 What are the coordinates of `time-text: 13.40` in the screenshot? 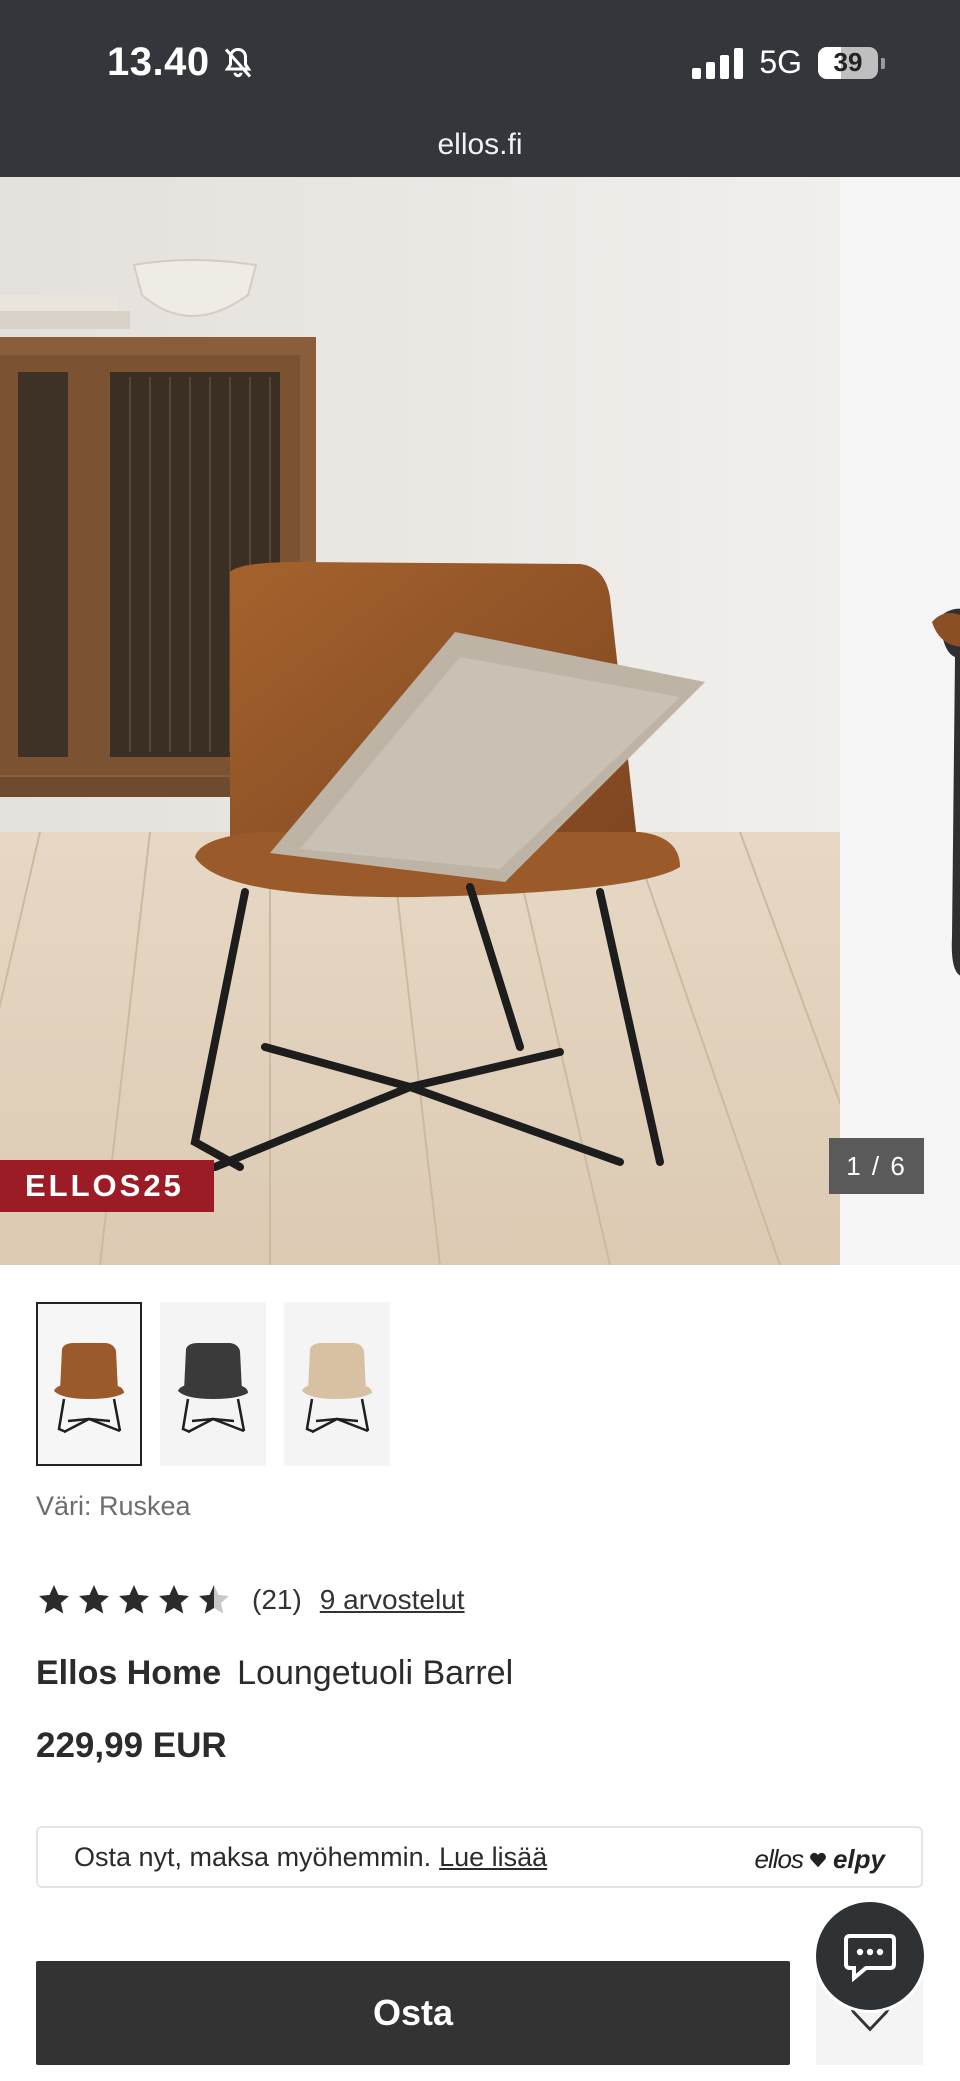 It's located at (158, 62).